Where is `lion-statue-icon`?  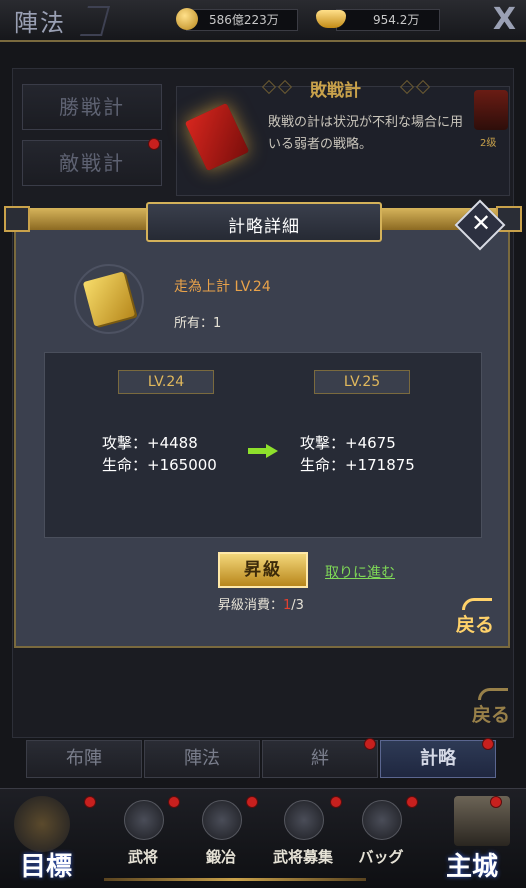 lion-statue-icon is located at coordinates (42, 824).